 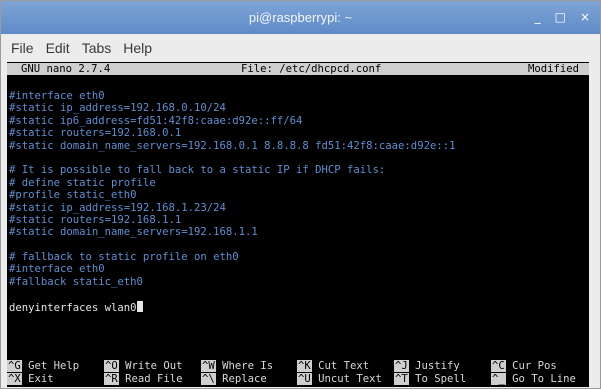 What do you see at coordinates (73, 307) in the screenshot?
I see `line-text: denyinterfaces wlan0` at bounding box center [73, 307].